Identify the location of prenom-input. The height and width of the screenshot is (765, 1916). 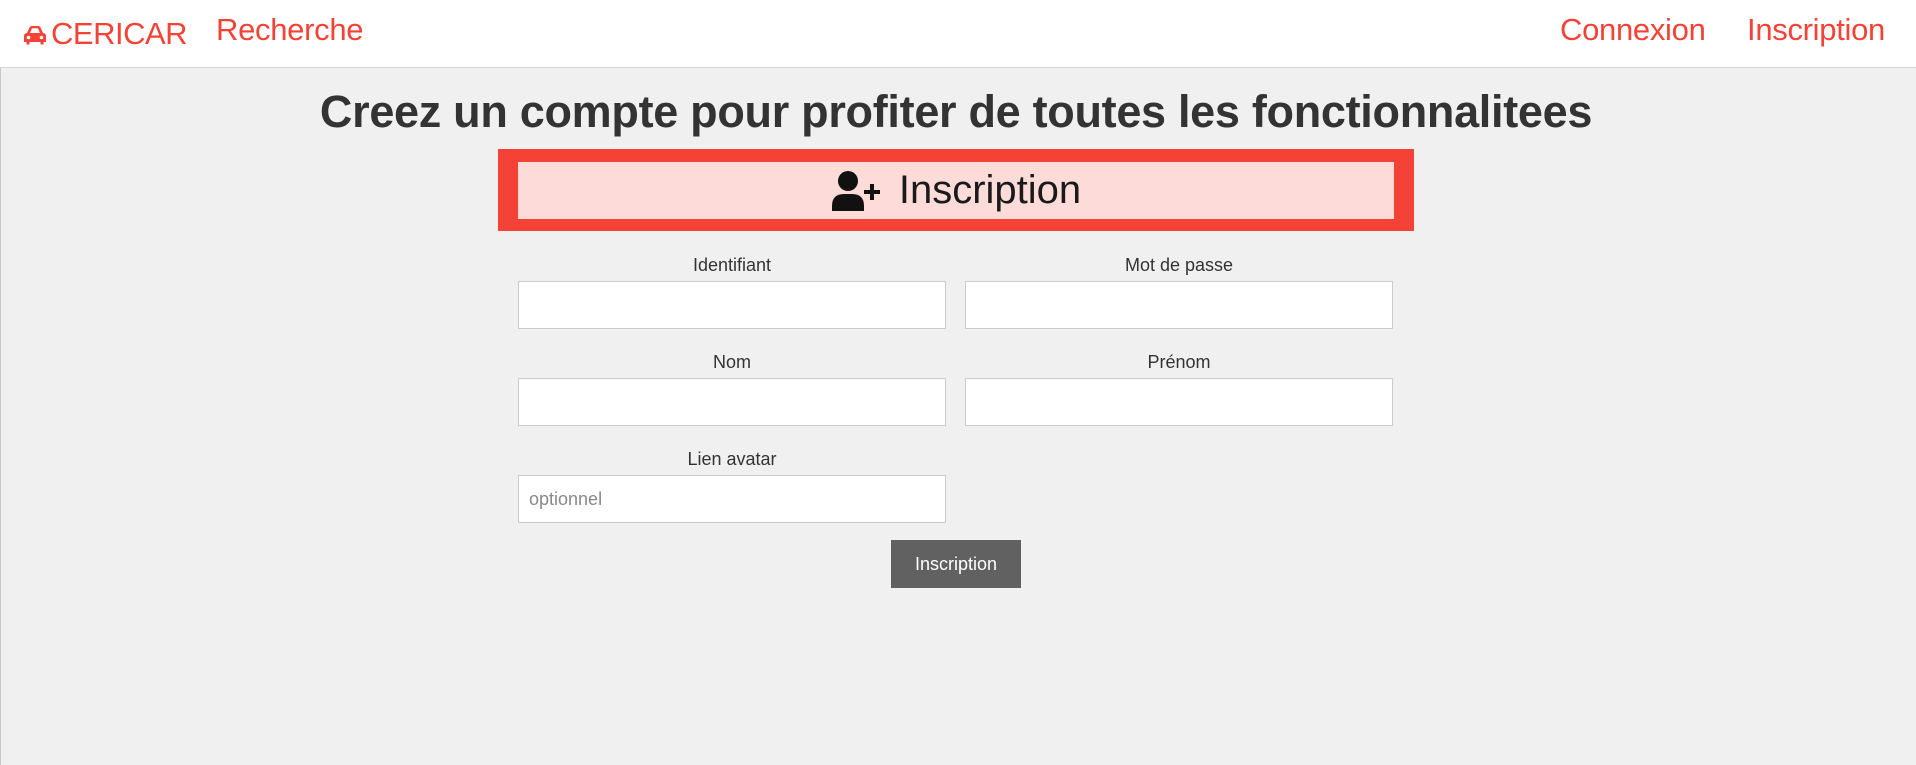
(1179, 402).